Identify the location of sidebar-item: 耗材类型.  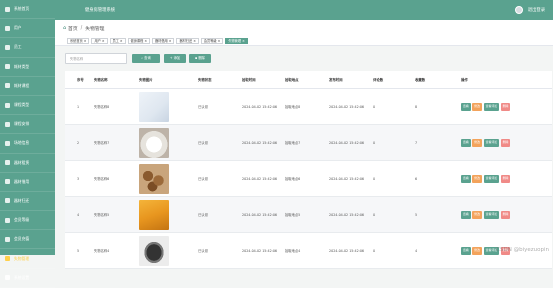
(27, 67).